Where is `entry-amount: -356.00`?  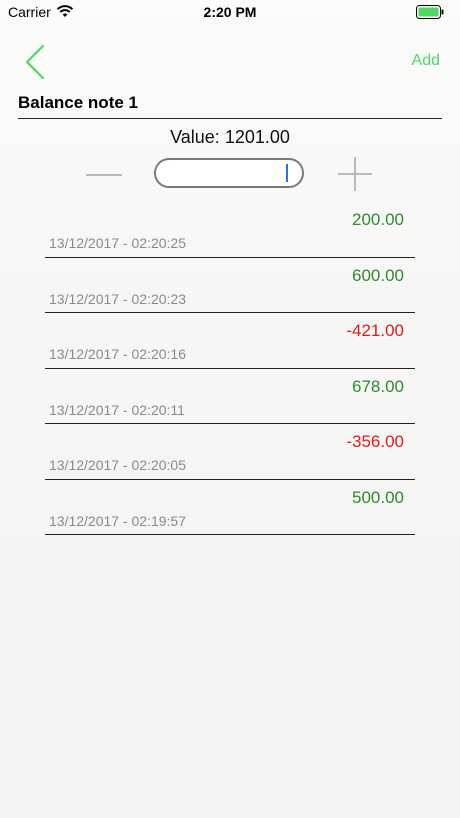
entry-amount: -356.00 is located at coordinates (375, 441).